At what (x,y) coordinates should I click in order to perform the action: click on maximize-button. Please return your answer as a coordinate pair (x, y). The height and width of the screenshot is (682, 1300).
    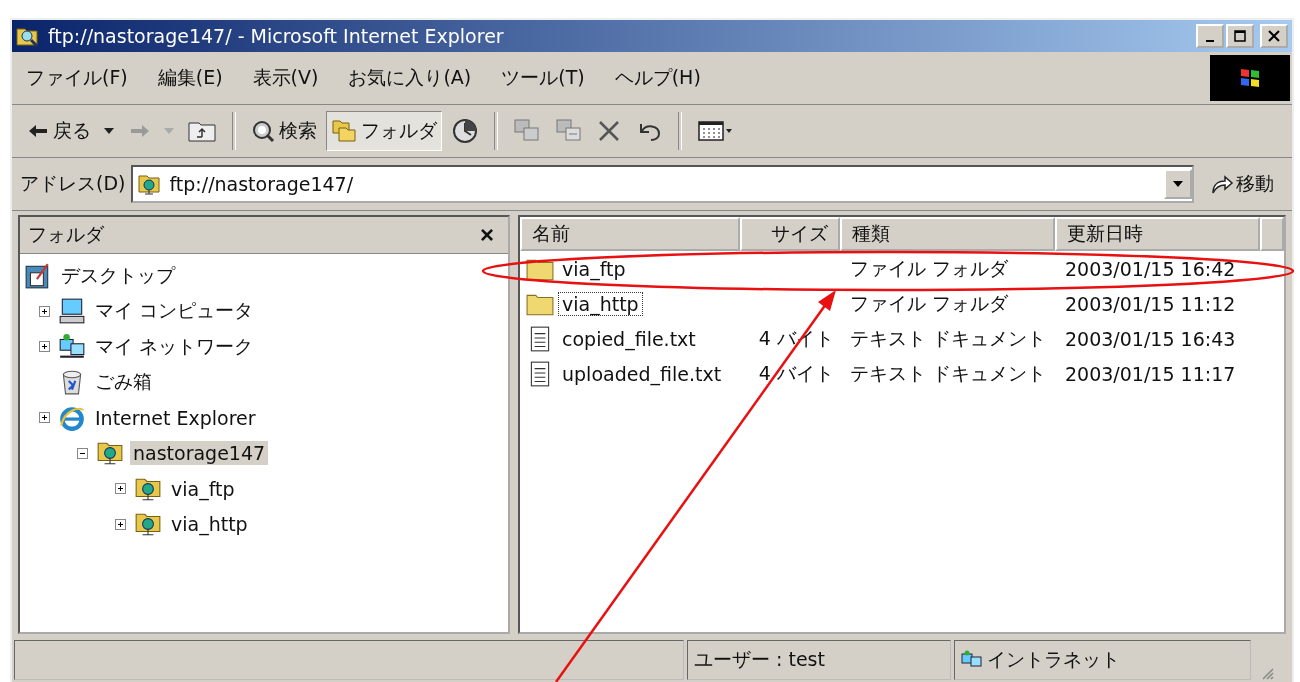
    Looking at the image, I should click on (1240, 36).